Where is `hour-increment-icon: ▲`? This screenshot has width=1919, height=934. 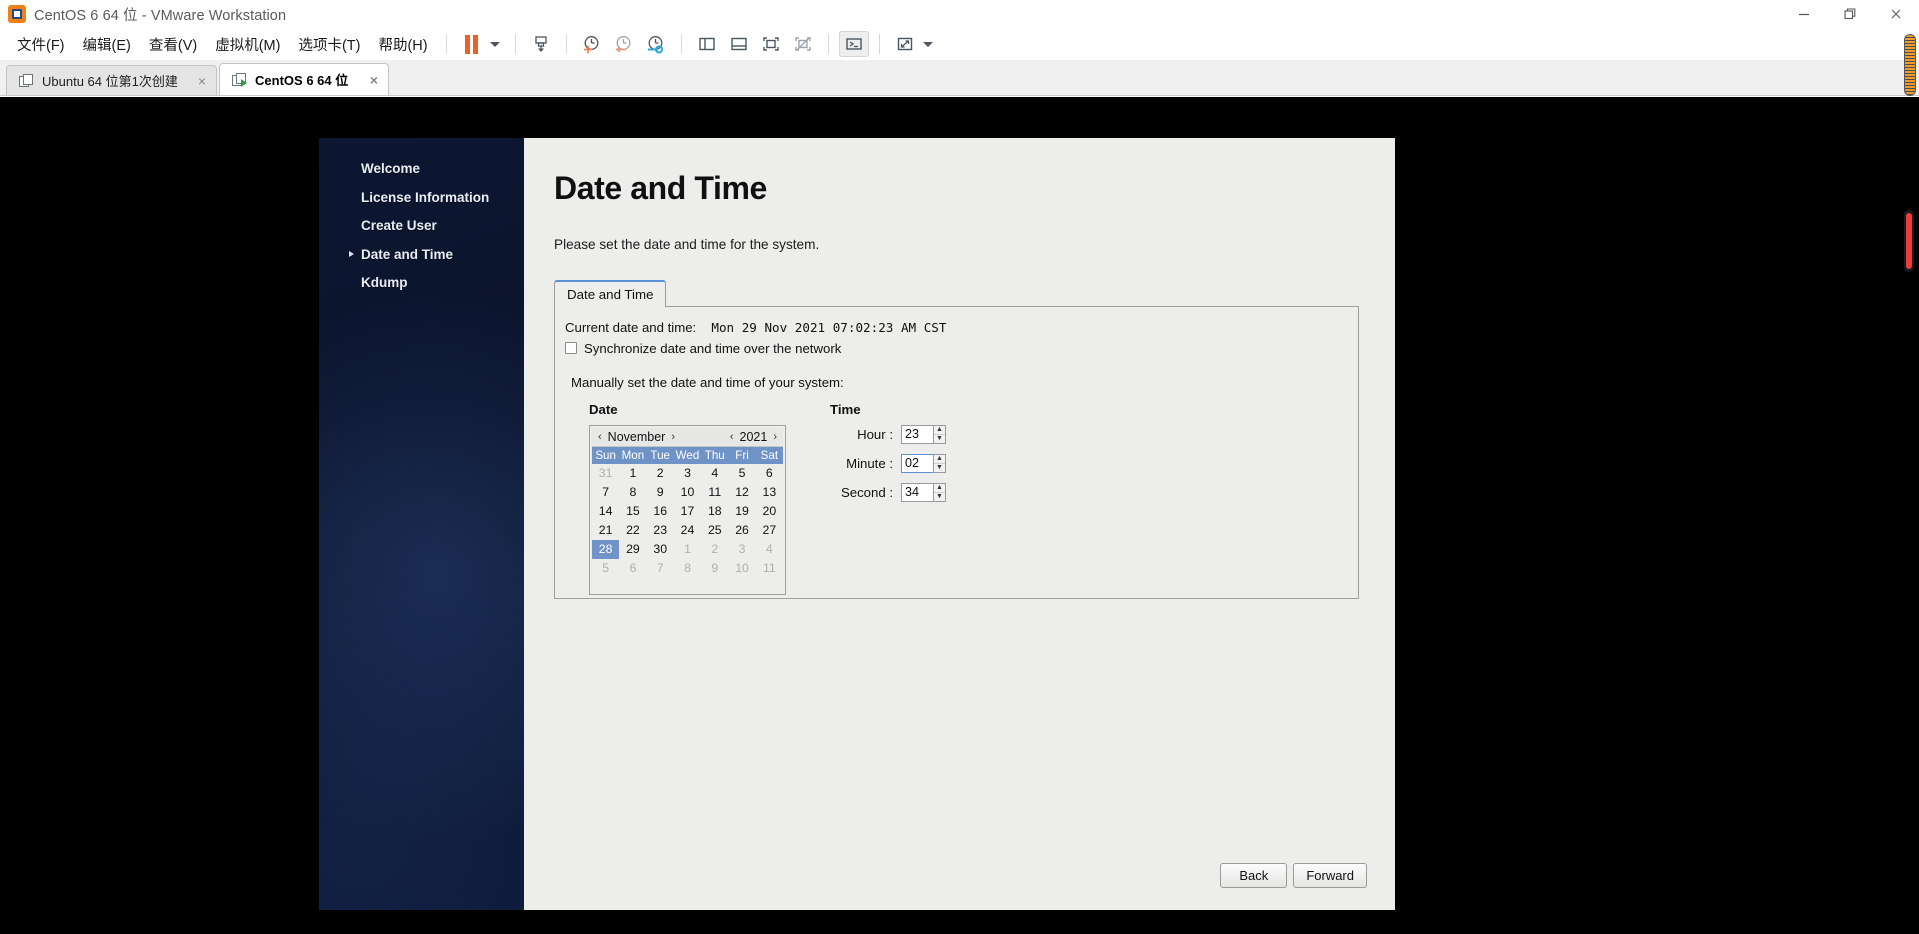 hour-increment-icon: ▲ is located at coordinates (939, 430).